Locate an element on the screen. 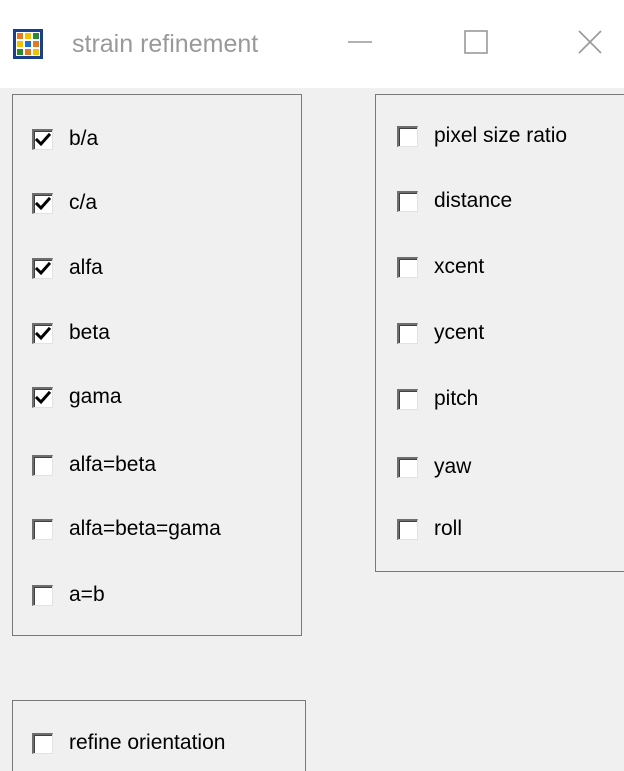  checkbox-label: ycent is located at coordinates (459, 332).